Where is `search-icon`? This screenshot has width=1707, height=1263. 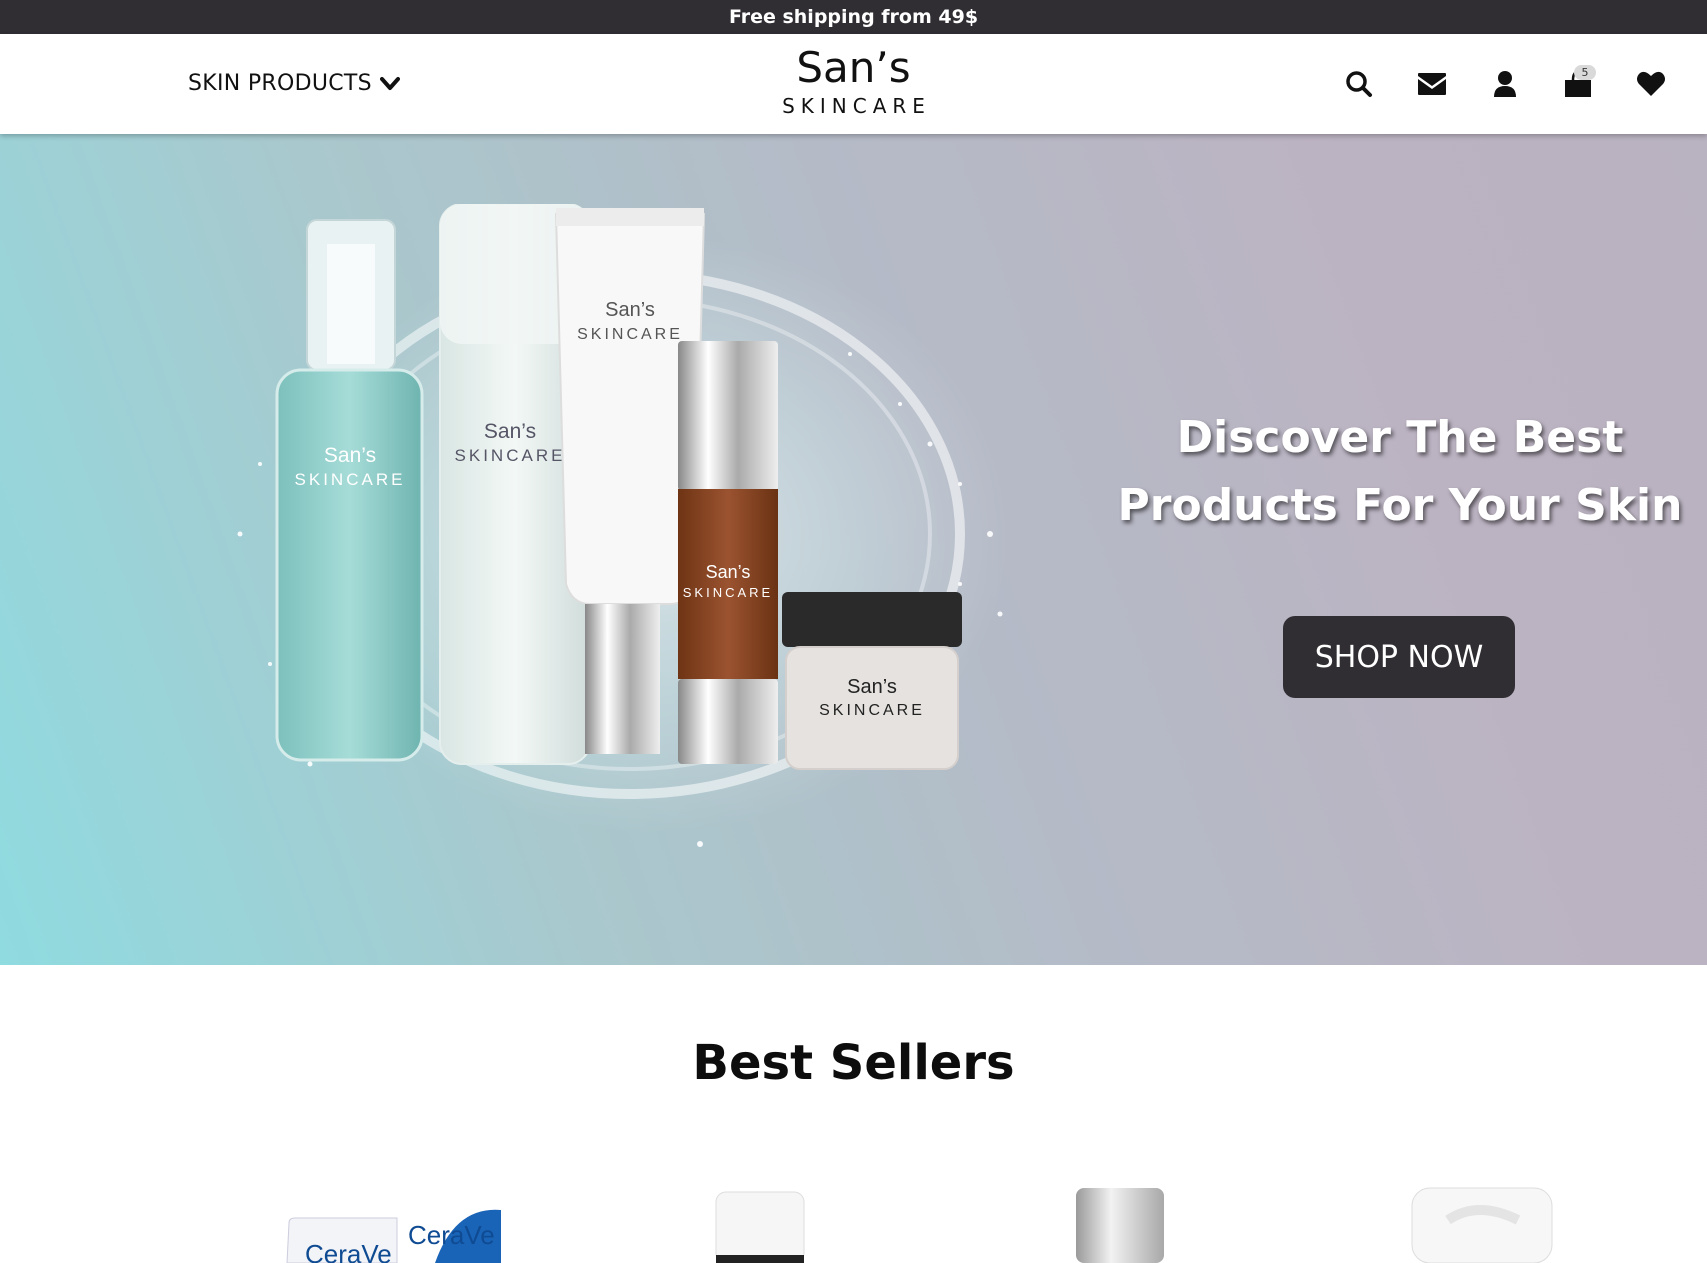 search-icon is located at coordinates (1359, 84).